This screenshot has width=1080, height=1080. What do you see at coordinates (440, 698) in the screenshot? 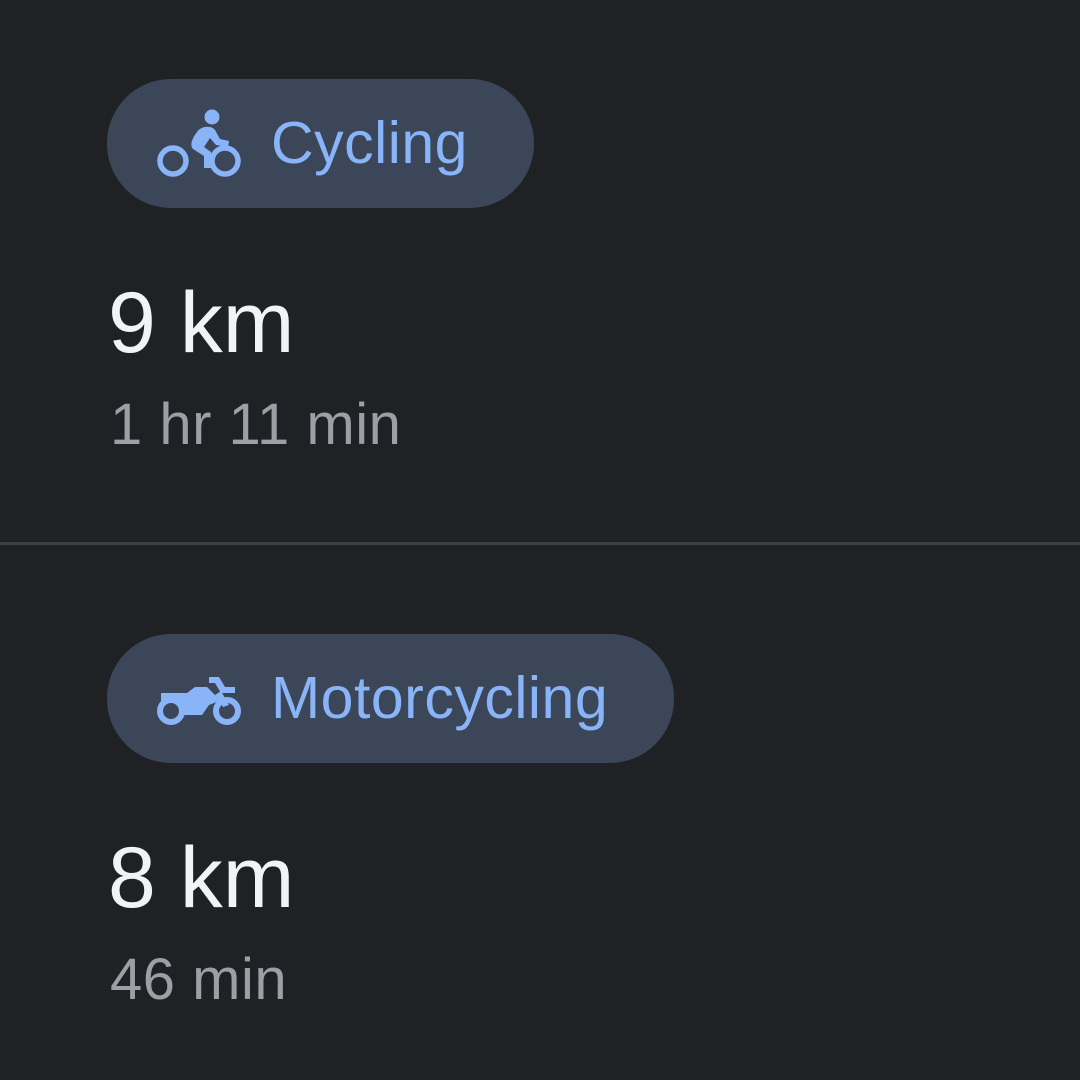
I see `travel-mode-label: Motorcycling` at bounding box center [440, 698].